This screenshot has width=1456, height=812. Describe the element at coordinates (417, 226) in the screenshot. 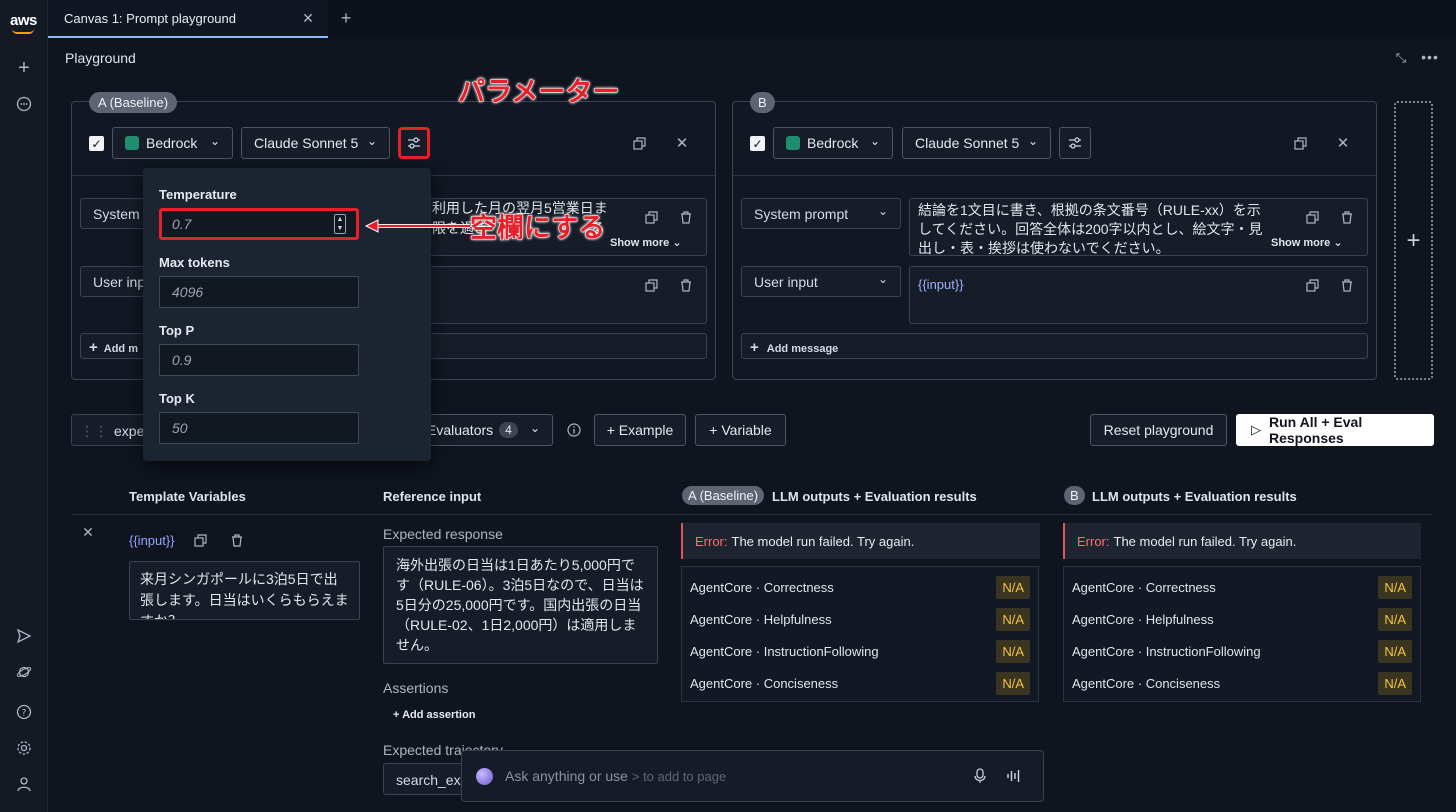

I see `annotation-arrow` at that location.